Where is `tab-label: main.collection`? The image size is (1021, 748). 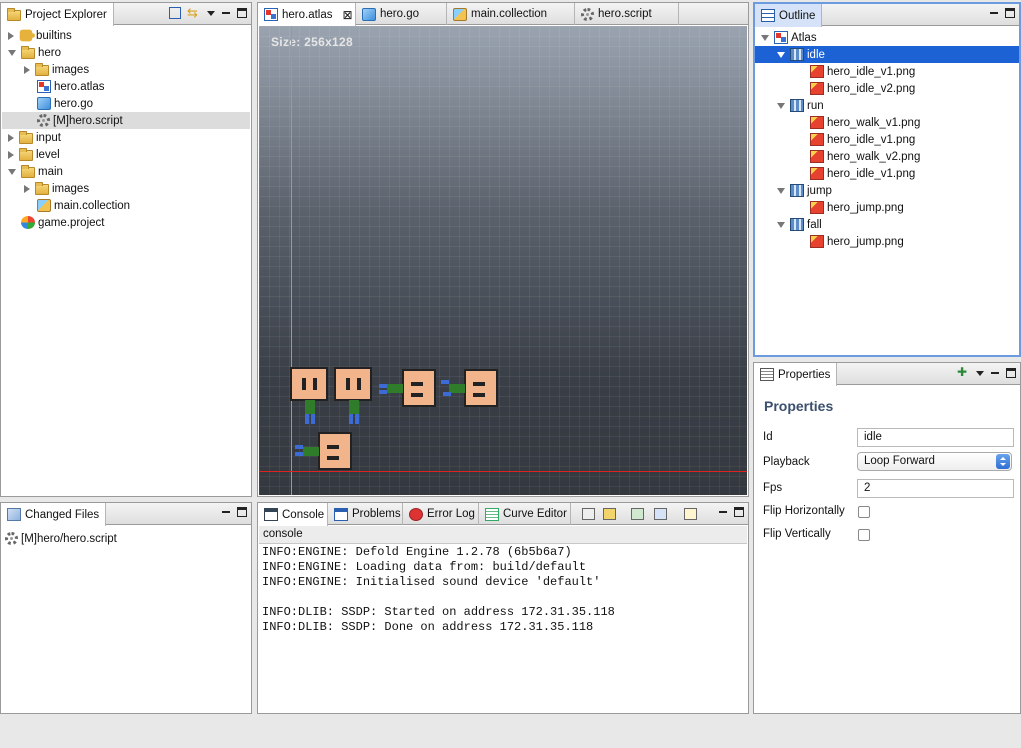
tab-label: main.collection is located at coordinates (509, 14).